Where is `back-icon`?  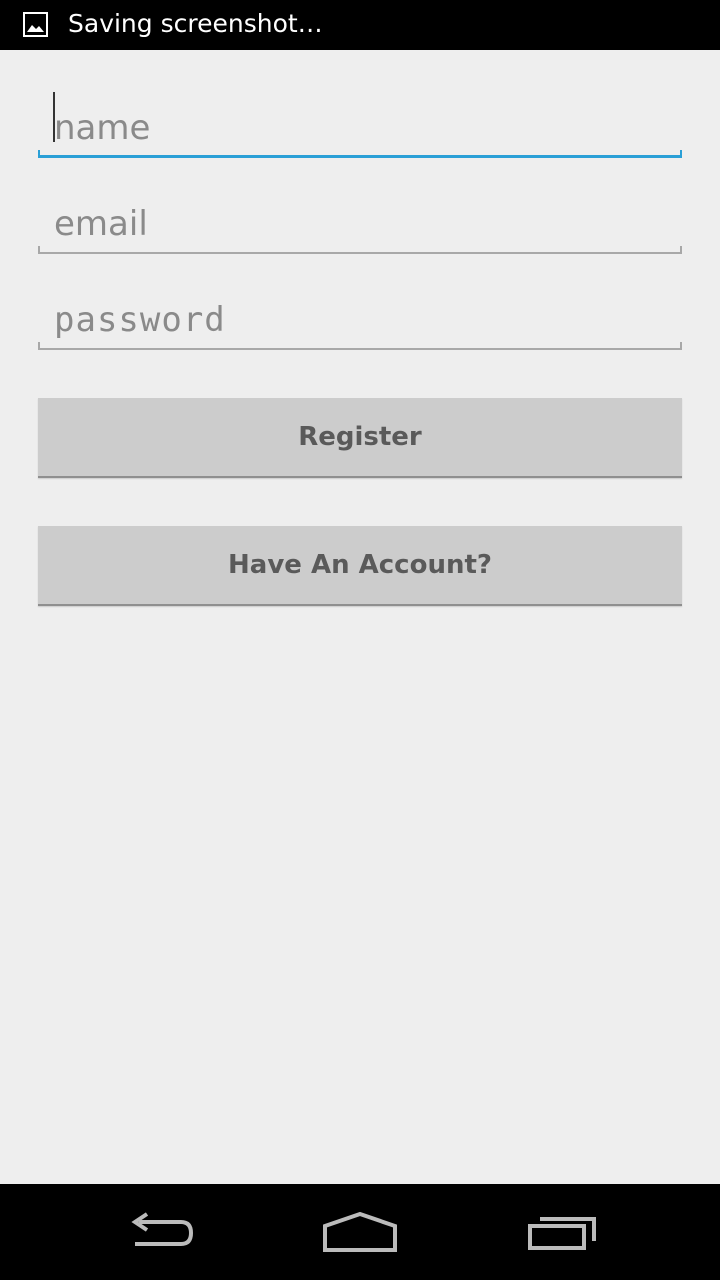
back-icon is located at coordinates (162, 1229).